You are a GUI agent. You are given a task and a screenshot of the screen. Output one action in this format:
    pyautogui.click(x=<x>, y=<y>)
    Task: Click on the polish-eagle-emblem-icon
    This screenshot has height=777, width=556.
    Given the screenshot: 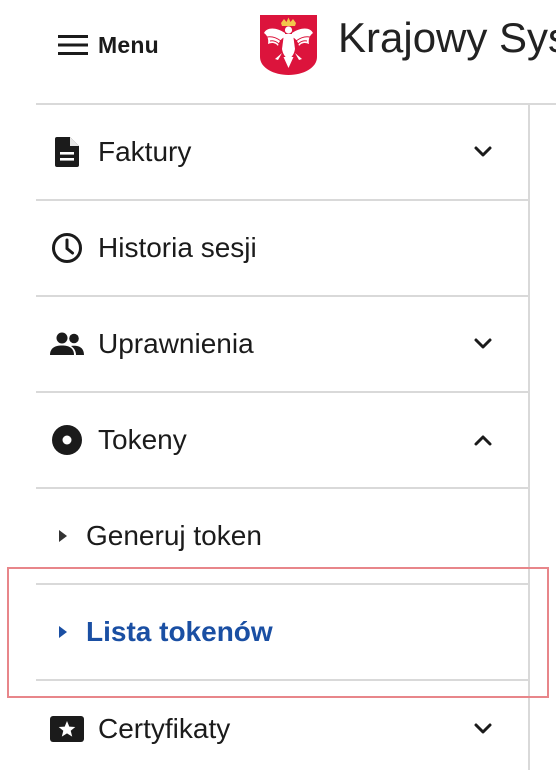 What is the action you would take?
    pyautogui.click(x=288, y=45)
    